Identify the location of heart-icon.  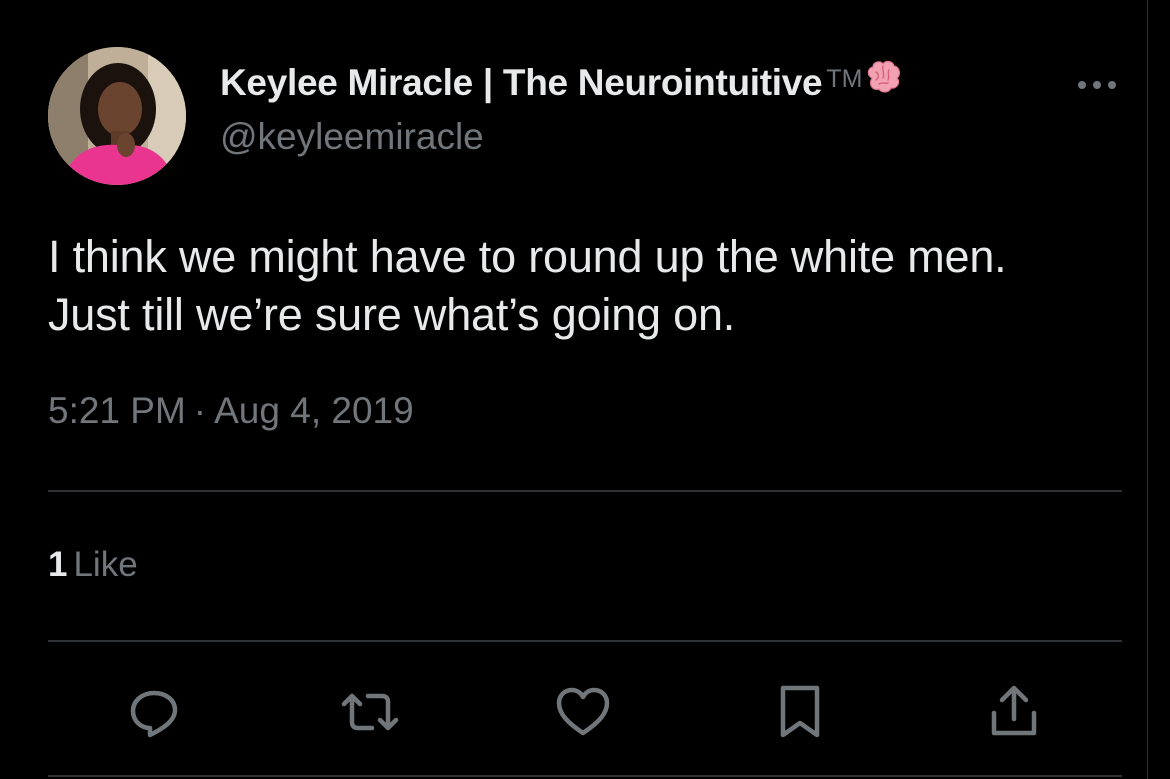
(583, 712).